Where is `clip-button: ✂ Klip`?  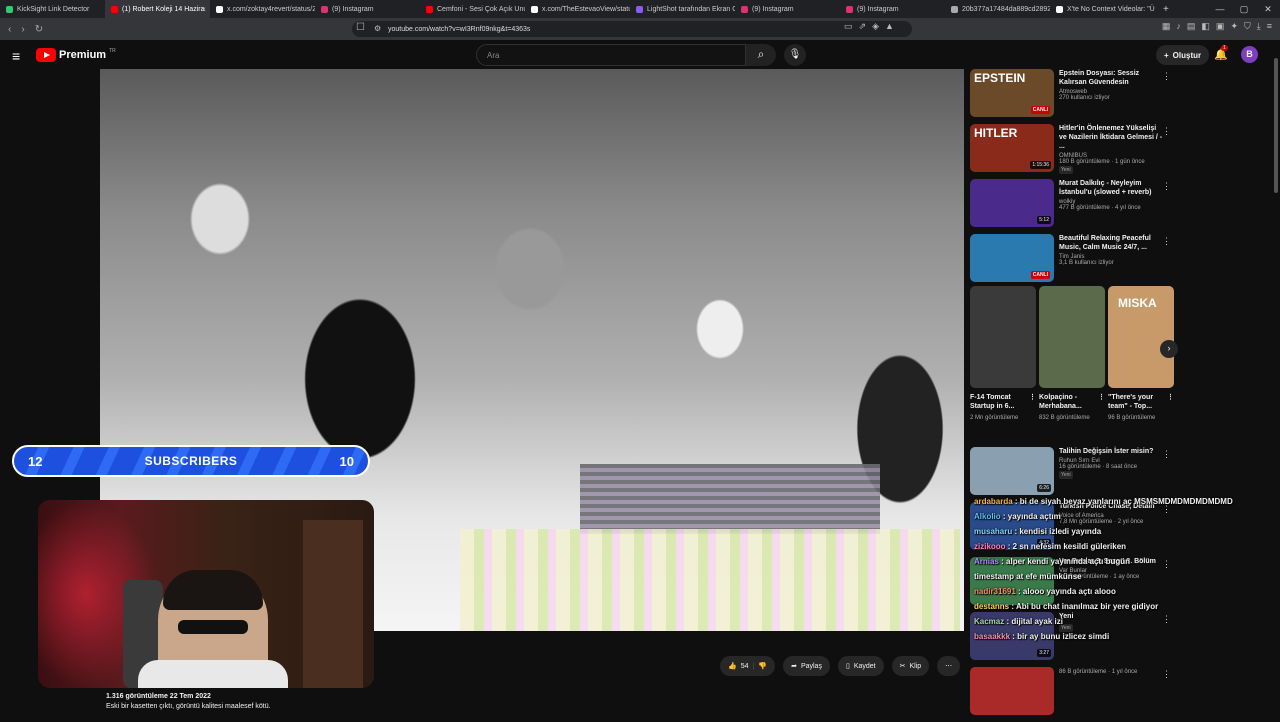
clip-button: ✂ Klip is located at coordinates (910, 666).